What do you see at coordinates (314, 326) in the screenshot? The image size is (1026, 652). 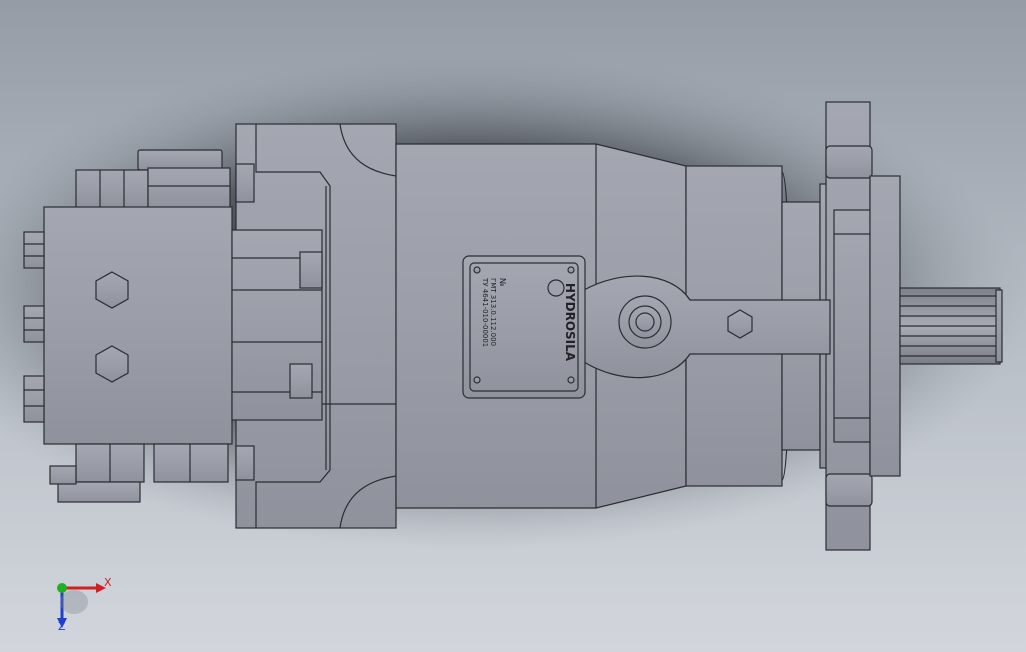 I see `port-cover` at bounding box center [314, 326].